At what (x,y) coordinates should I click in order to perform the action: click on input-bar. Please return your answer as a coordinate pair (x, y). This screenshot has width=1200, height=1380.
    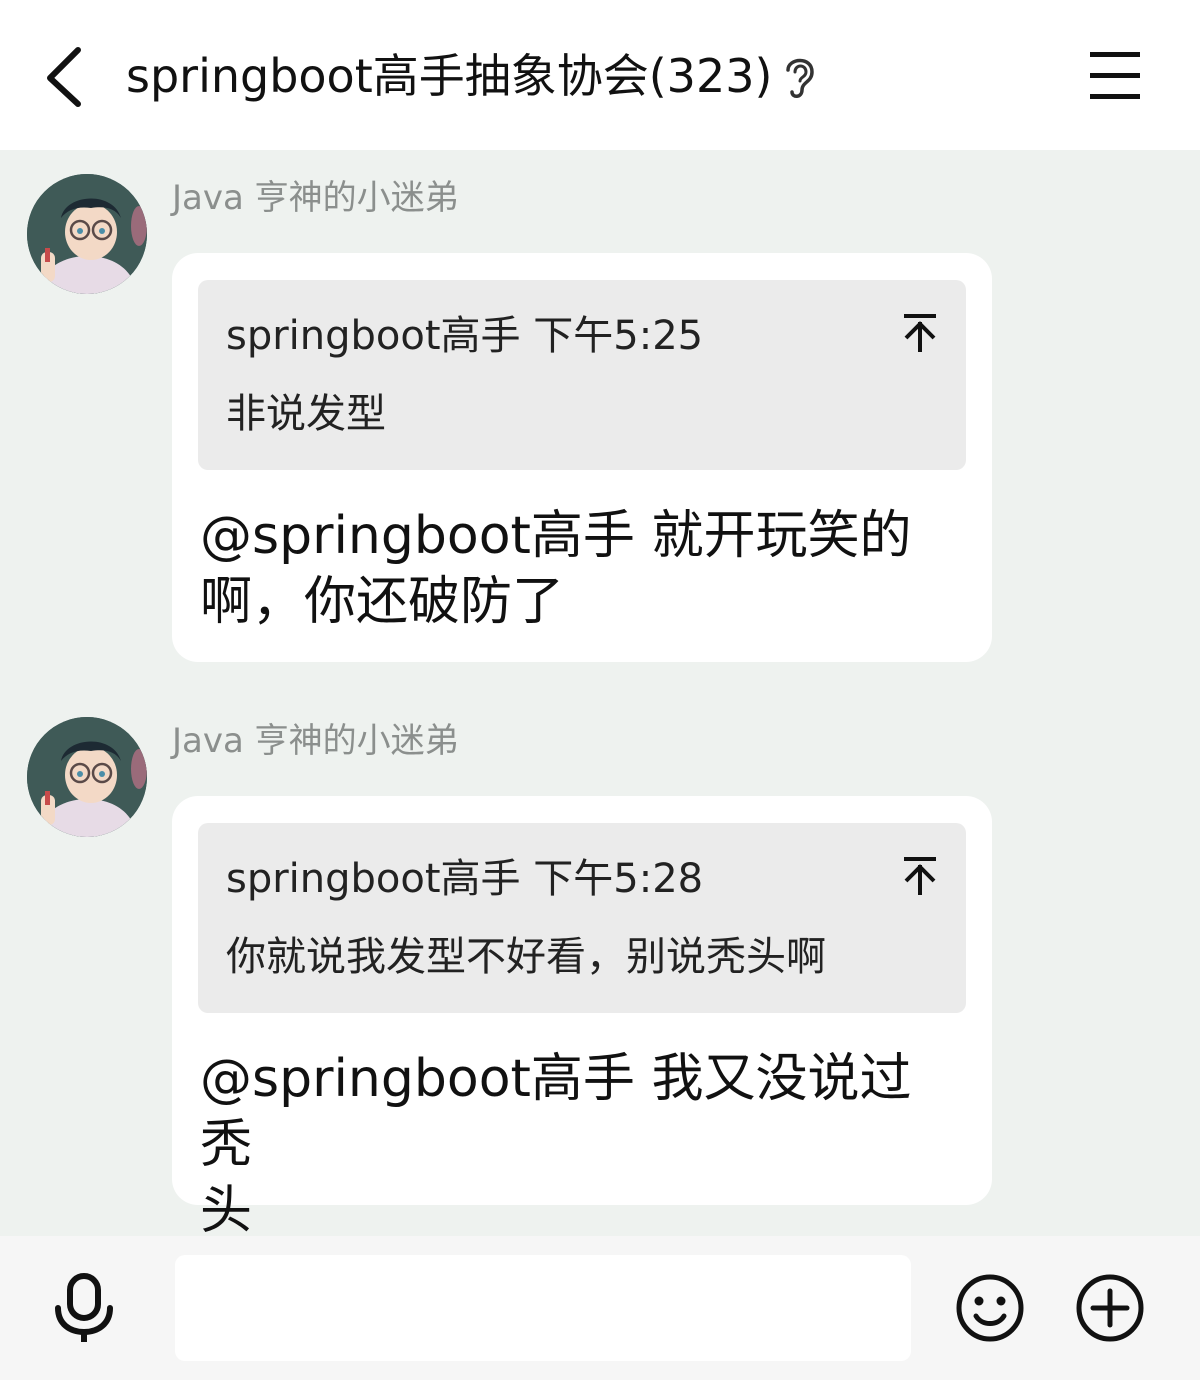
    Looking at the image, I should click on (600, 1308).